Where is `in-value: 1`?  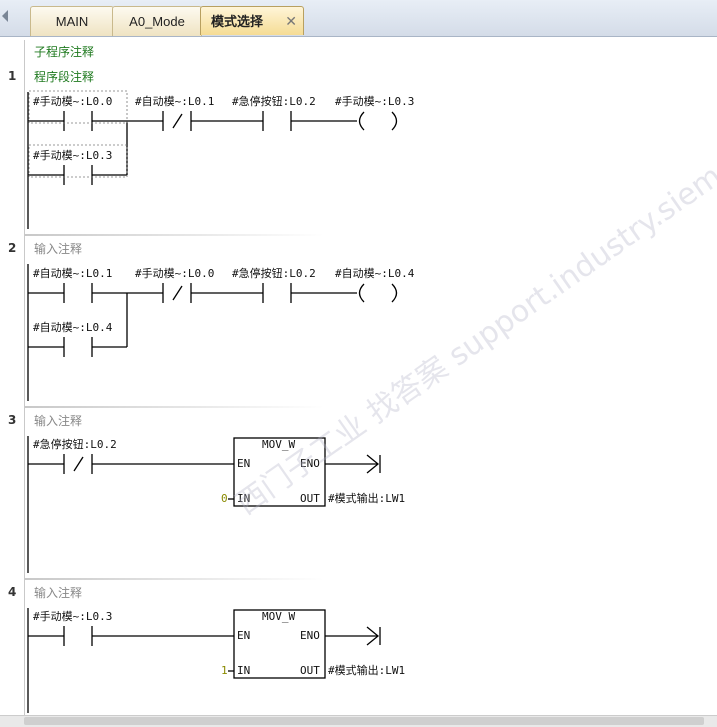 in-value: 1 is located at coordinates (224, 670).